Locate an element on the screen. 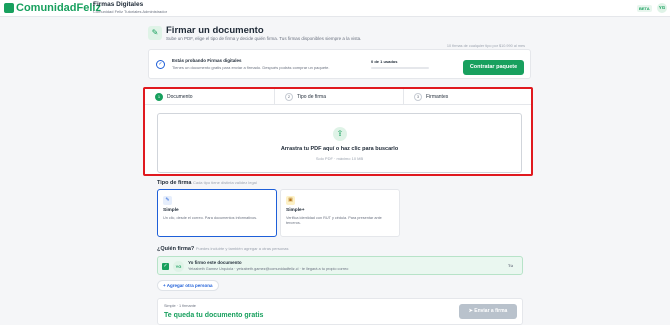 Image resolution: width=670 pixels, height=325 pixels. signer-tag: Tú is located at coordinates (510, 265).